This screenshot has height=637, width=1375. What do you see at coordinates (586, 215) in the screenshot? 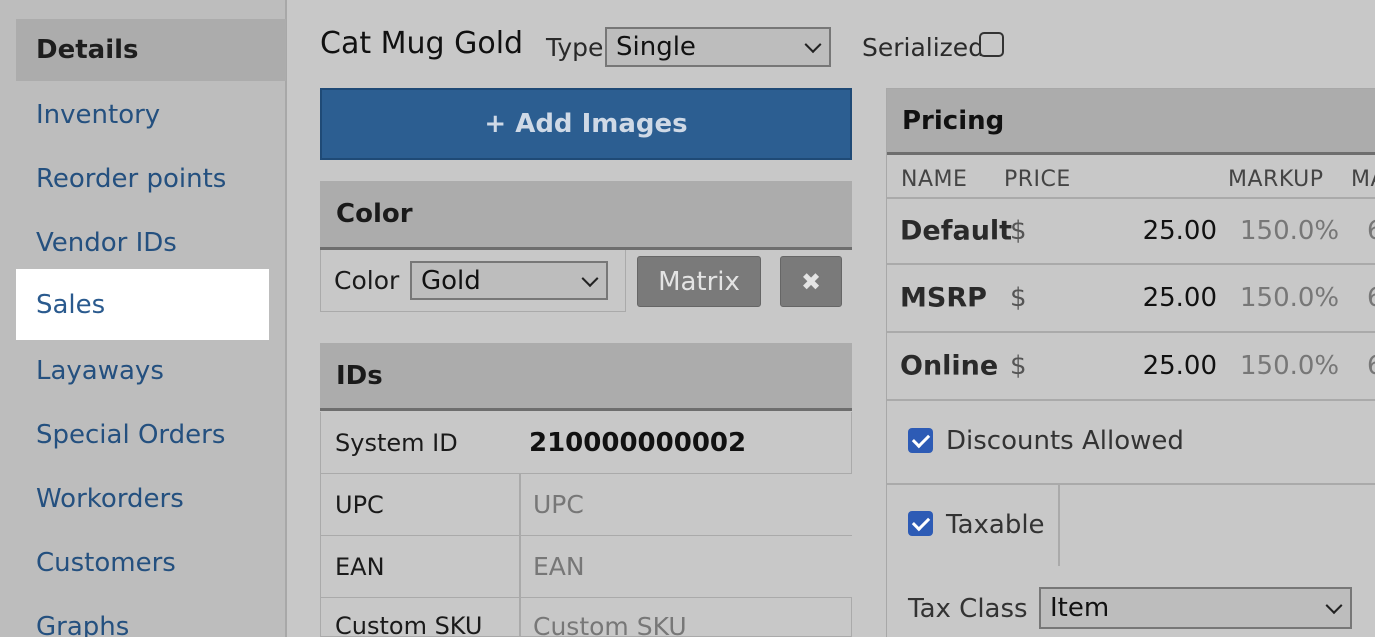
I see `color-panel-header: Color` at bounding box center [586, 215].